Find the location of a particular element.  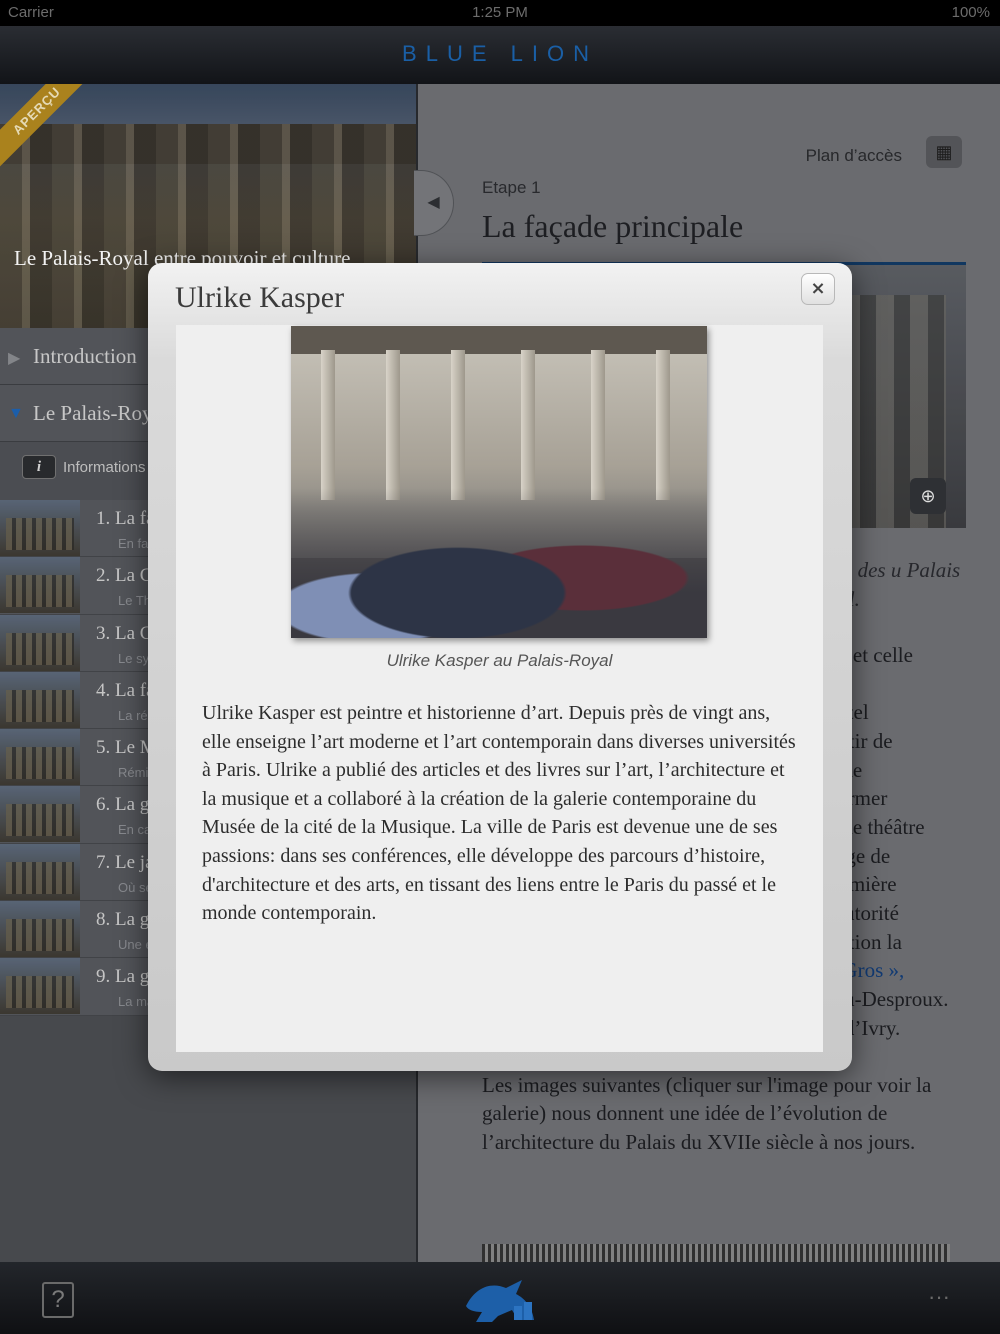

guide-photo is located at coordinates (499, 482).